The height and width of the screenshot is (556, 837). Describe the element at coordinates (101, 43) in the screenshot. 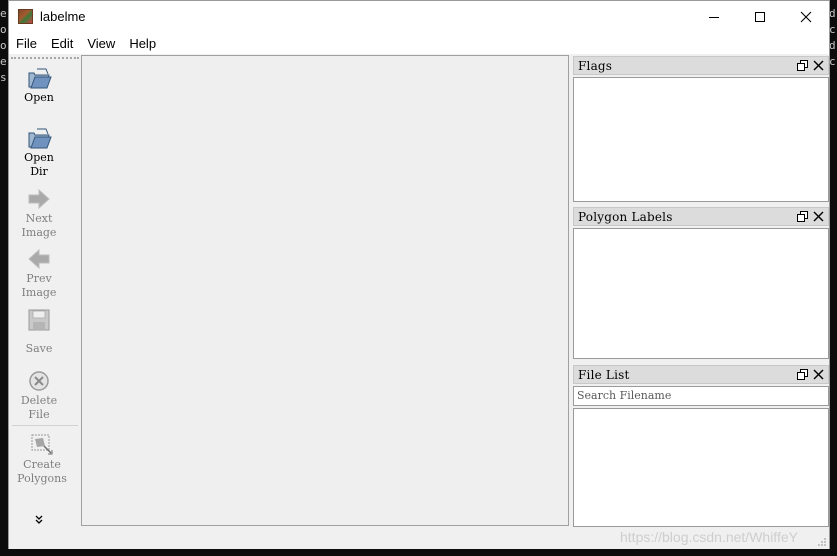

I see `menu-view: View` at that location.